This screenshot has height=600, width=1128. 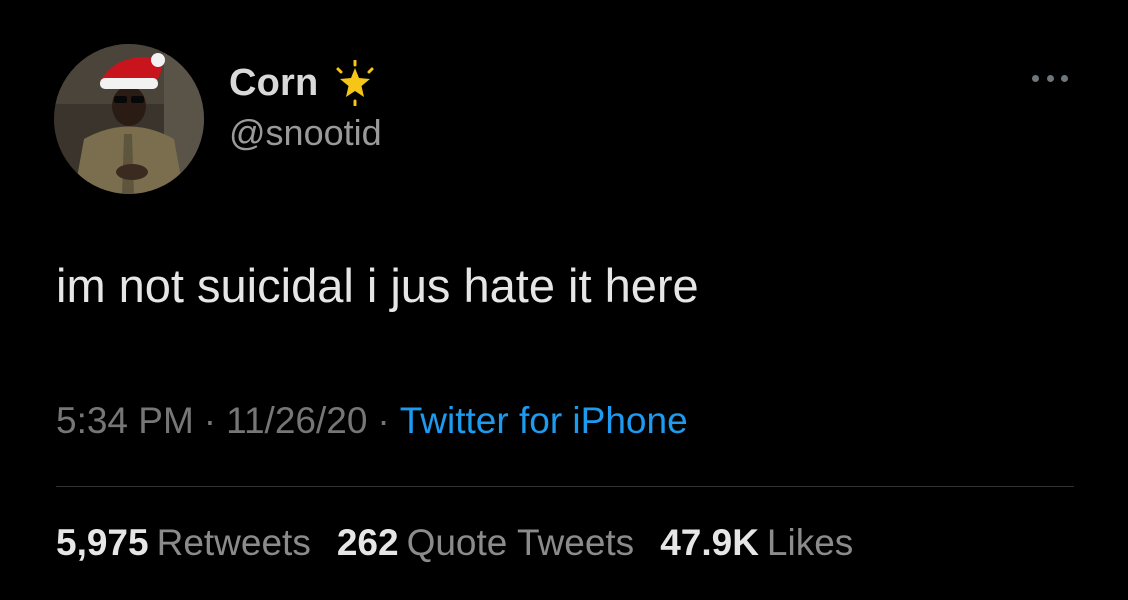 I want to click on retweets-count: 5,975, so click(x=102, y=542).